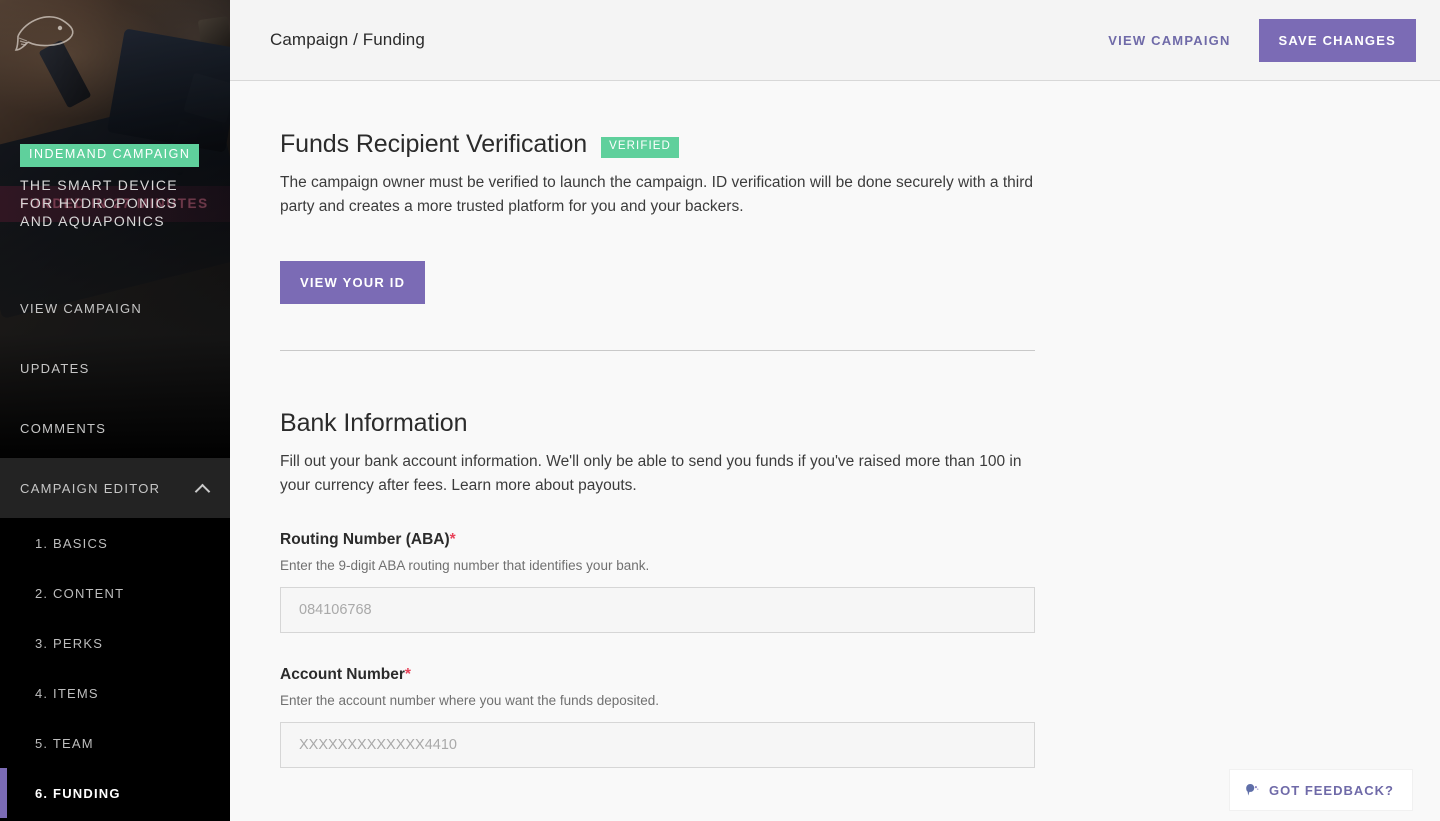  Describe the element at coordinates (78, 793) in the screenshot. I see `sidebar-step-label: 6. FUNDING` at that location.